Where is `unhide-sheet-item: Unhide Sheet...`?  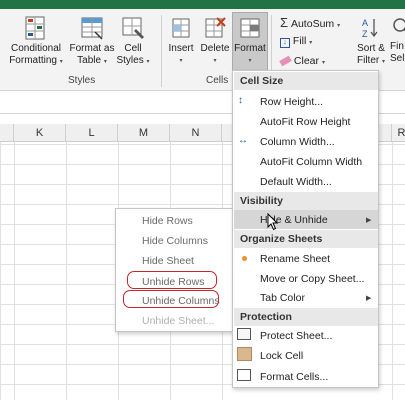 unhide-sheet-item: Unhide Sheet... is located at coordinates (178, 321).